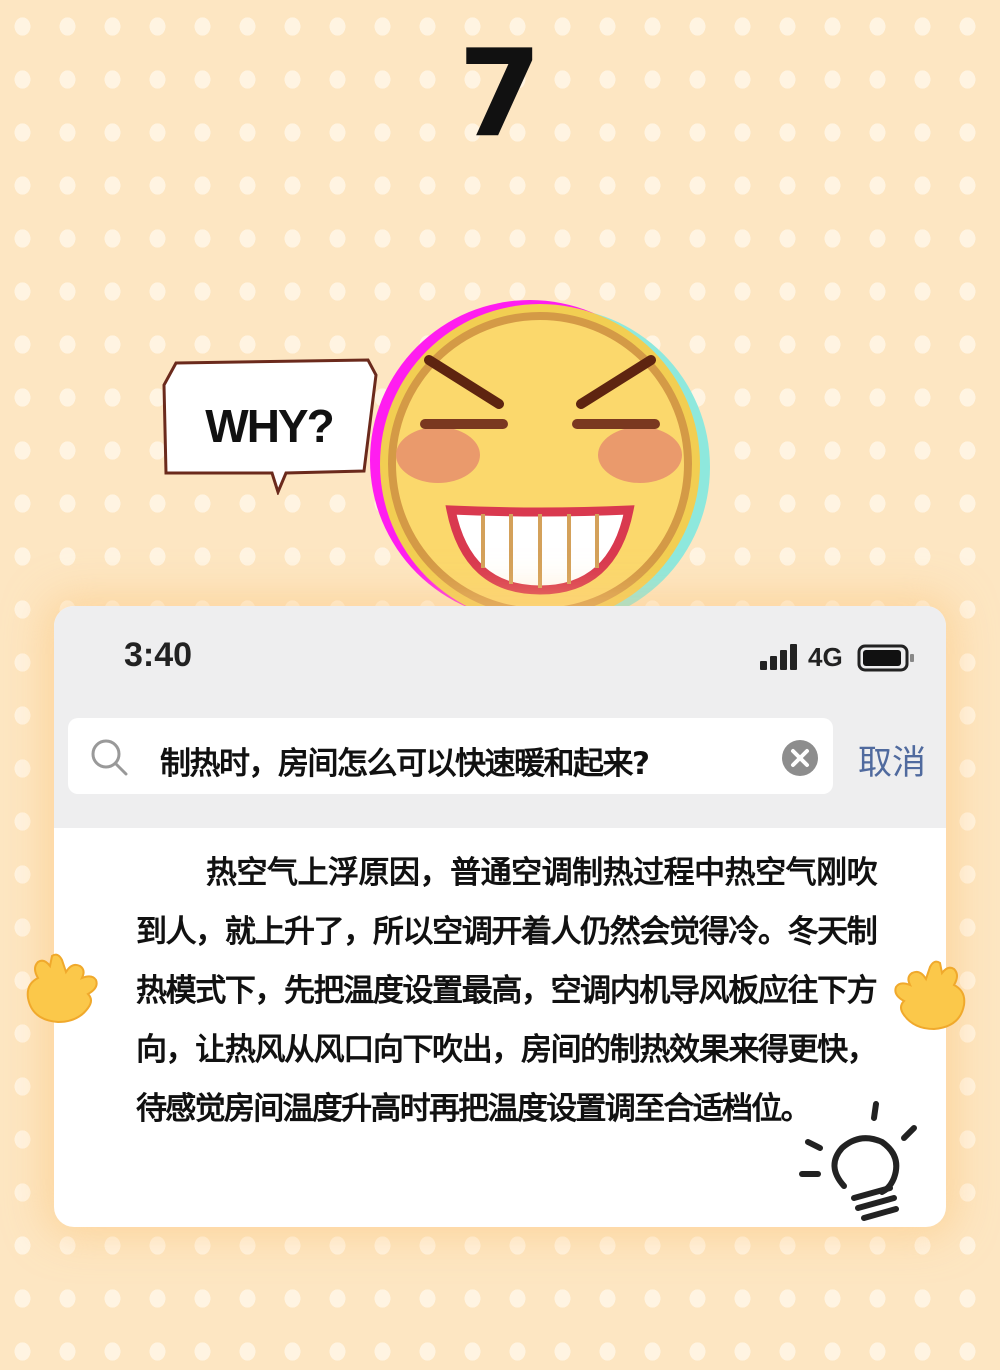  I want to click on hand-right-icon, so click(930, 995).